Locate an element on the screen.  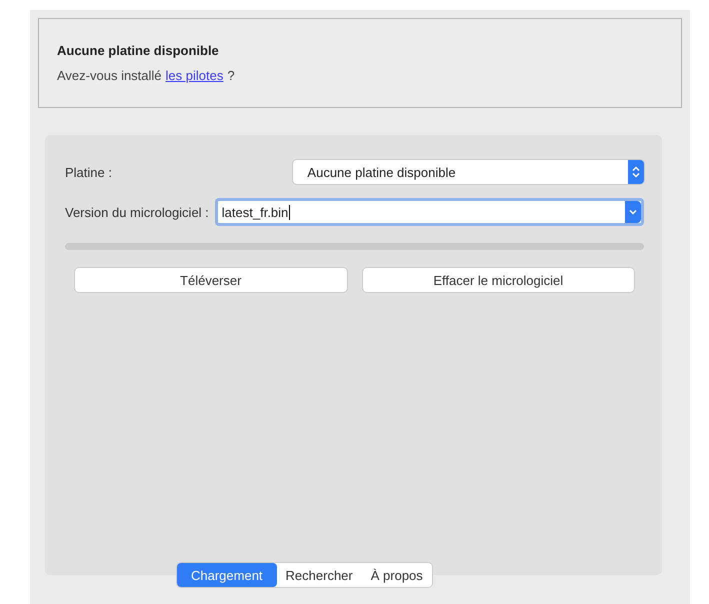
notice-text: ? is located at coordinates (231, 75).